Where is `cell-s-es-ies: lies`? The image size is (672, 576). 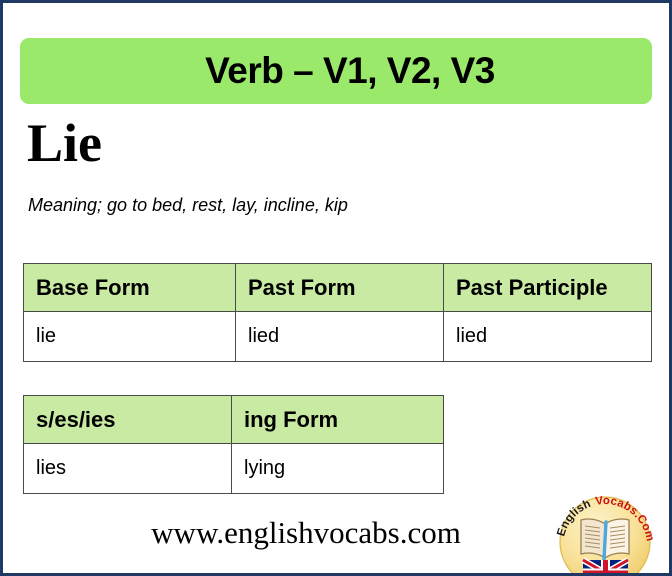
cell-s-es-ies: lies is located at coordinates (127, 468).